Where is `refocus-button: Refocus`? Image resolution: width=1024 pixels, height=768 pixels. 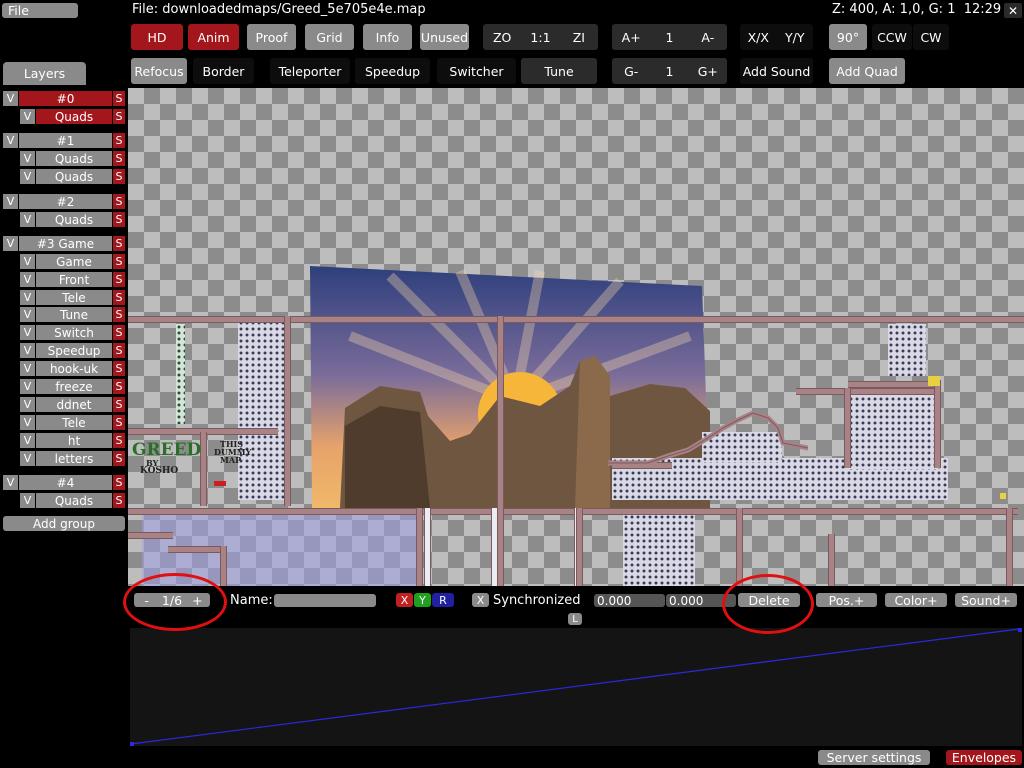
refocus-button: Refocus is located at coordinates (159, 71).